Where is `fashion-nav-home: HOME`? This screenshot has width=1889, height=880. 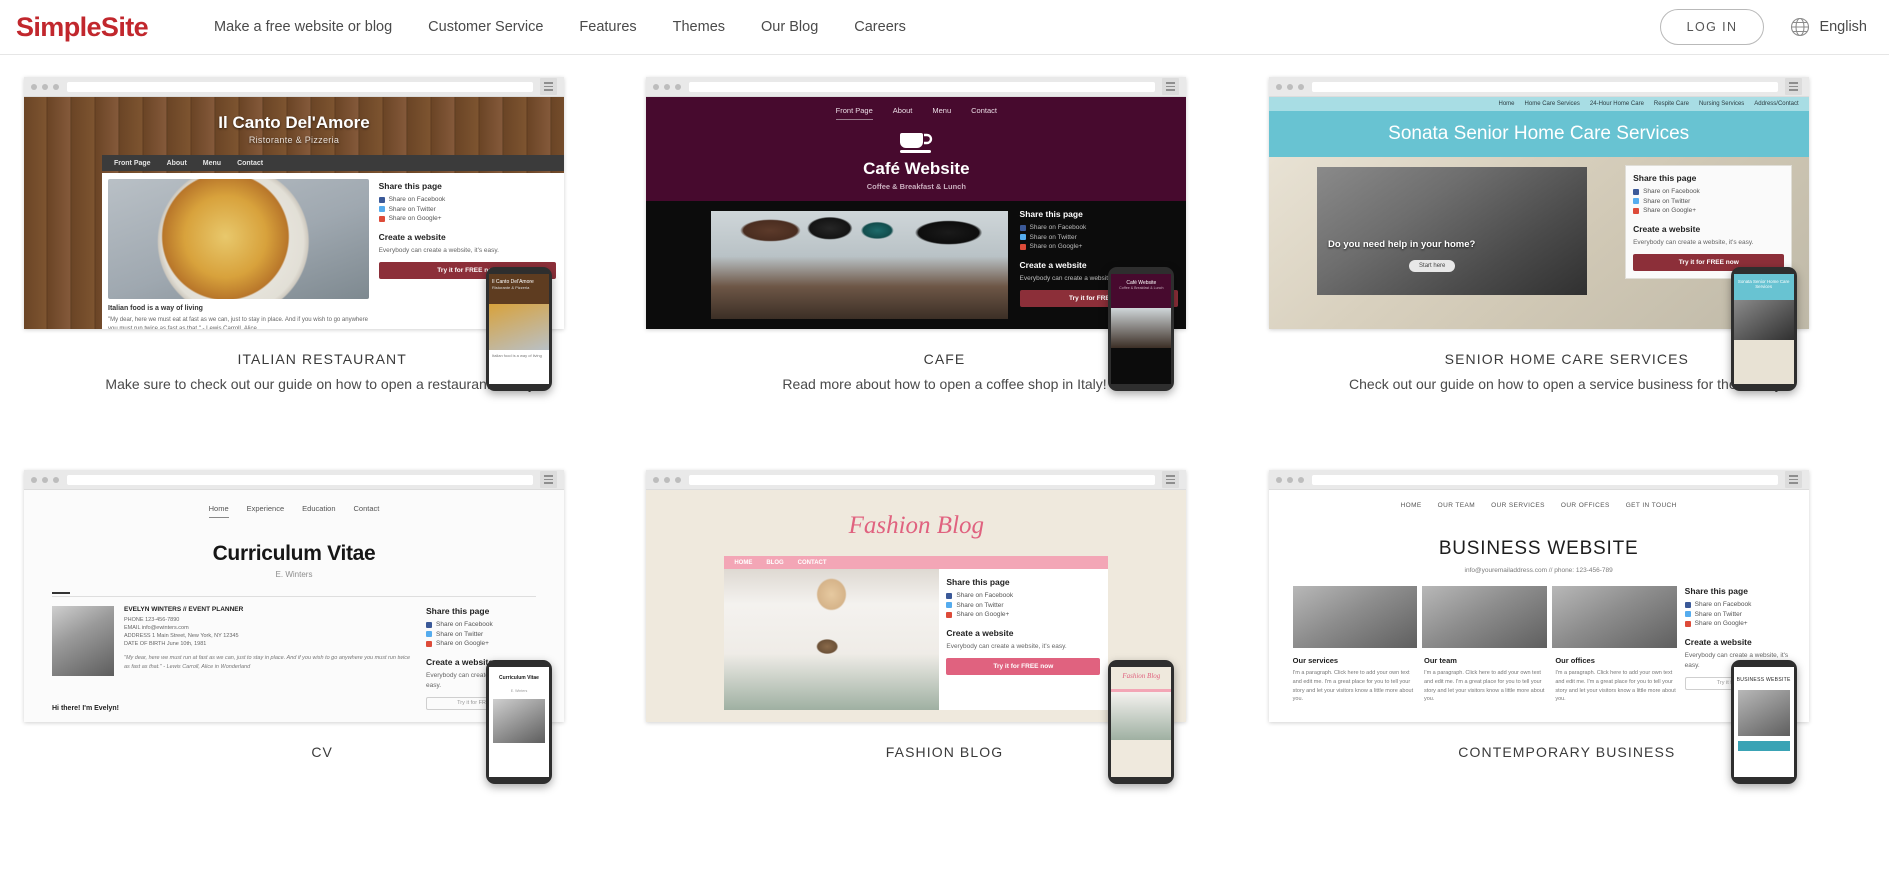 fashion-nav-home: HOME is located at coordinates (743, 563).